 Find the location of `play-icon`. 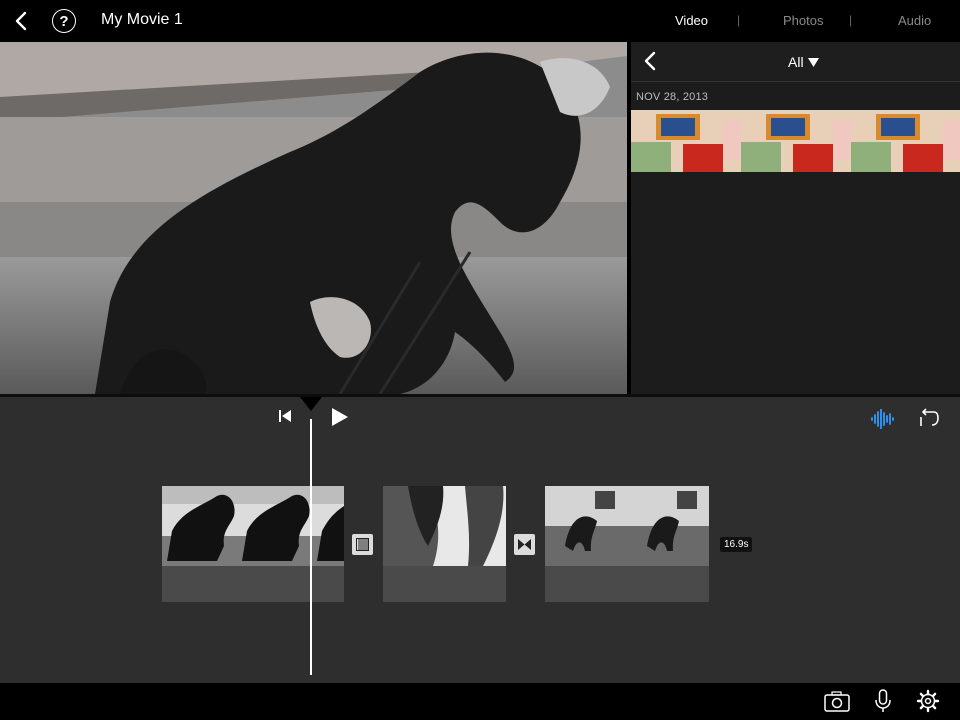

play-icon is located at coordinates (340, 417).